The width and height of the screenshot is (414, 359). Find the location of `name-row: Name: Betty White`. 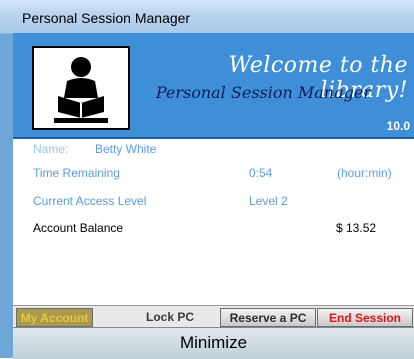

name-row: Name: Betty White is located at coordinates (213, 150).